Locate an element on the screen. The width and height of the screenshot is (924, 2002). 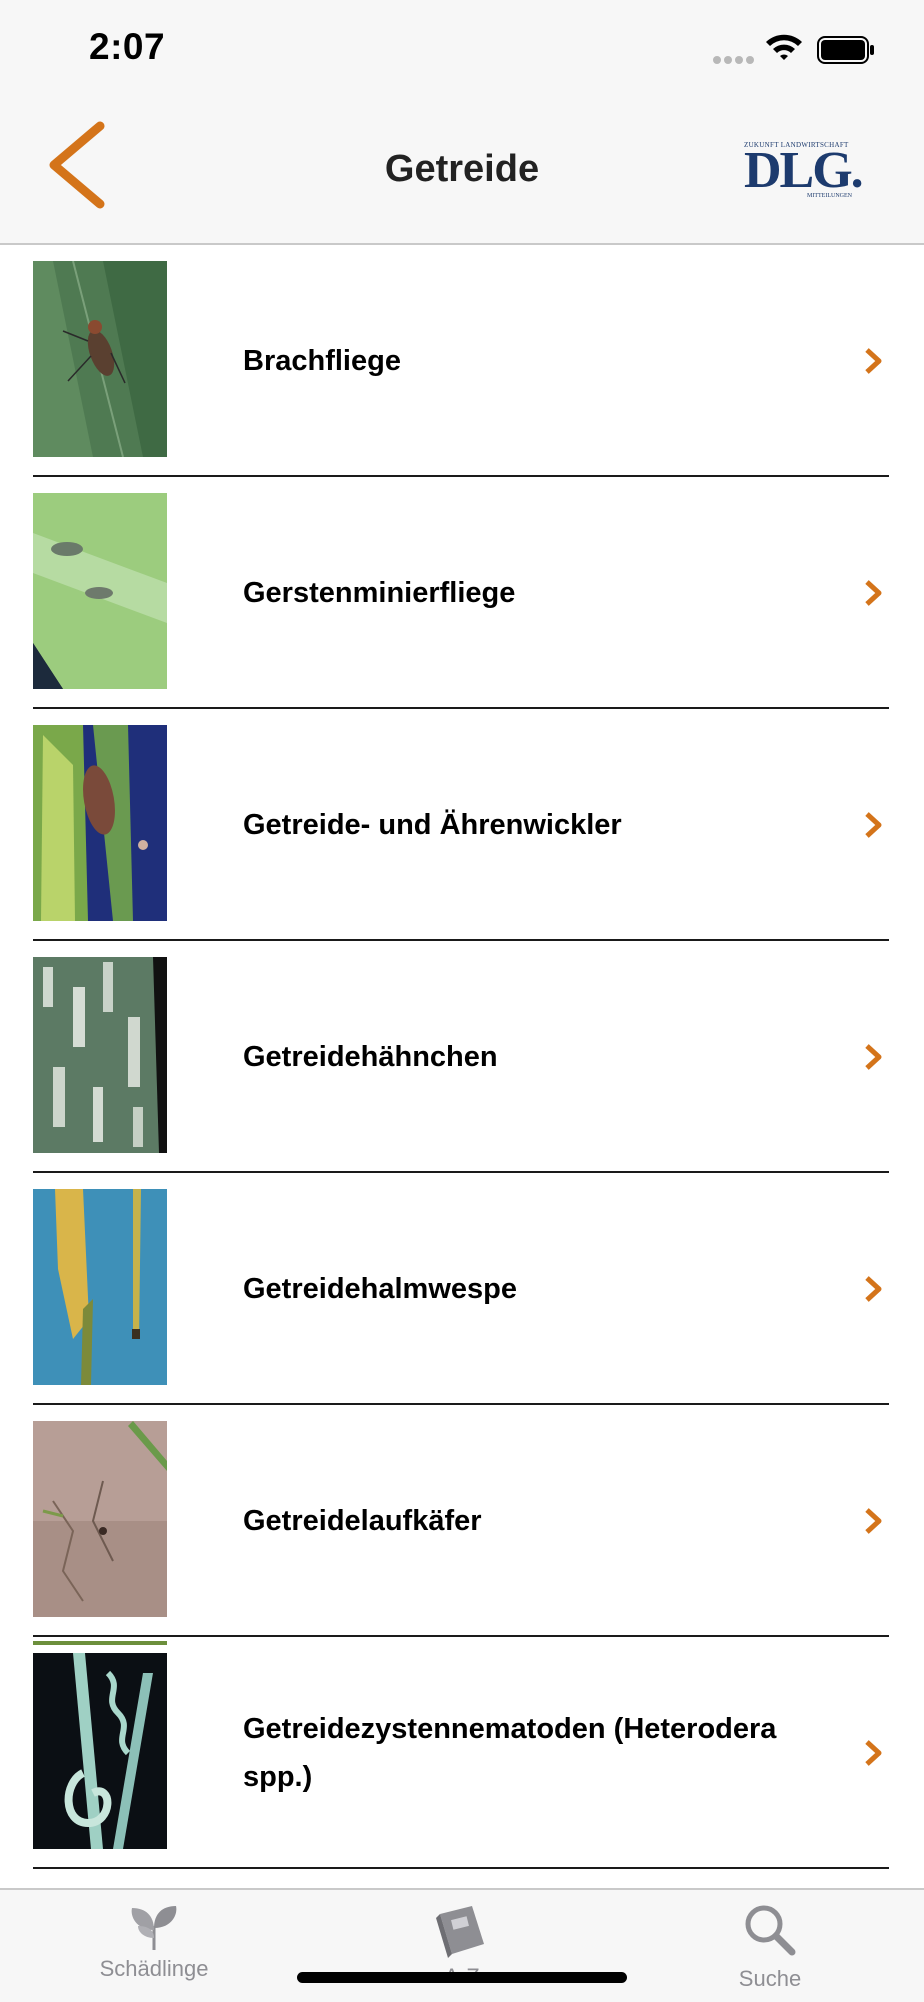
tab-label: Schädlinge is located at coordinates (154, 1968).